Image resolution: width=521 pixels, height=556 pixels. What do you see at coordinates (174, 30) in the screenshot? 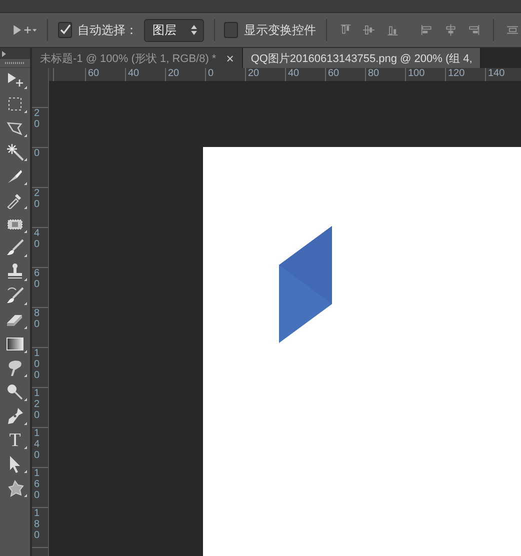
I see `layer-select: 图层` at bounding box center [174, 30].